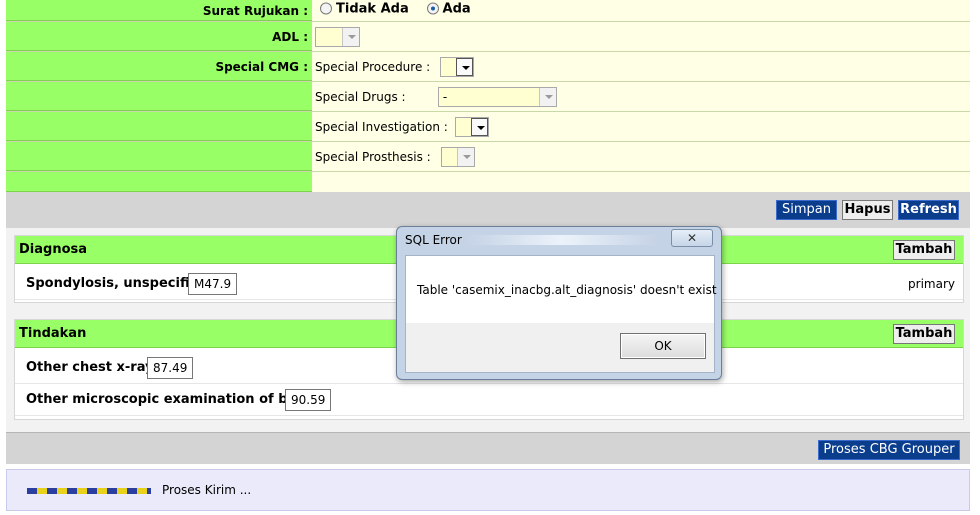 The height and width of the screenshot is (515, 980). I want to click on simpan-button: Simpan, so click(806, 210).